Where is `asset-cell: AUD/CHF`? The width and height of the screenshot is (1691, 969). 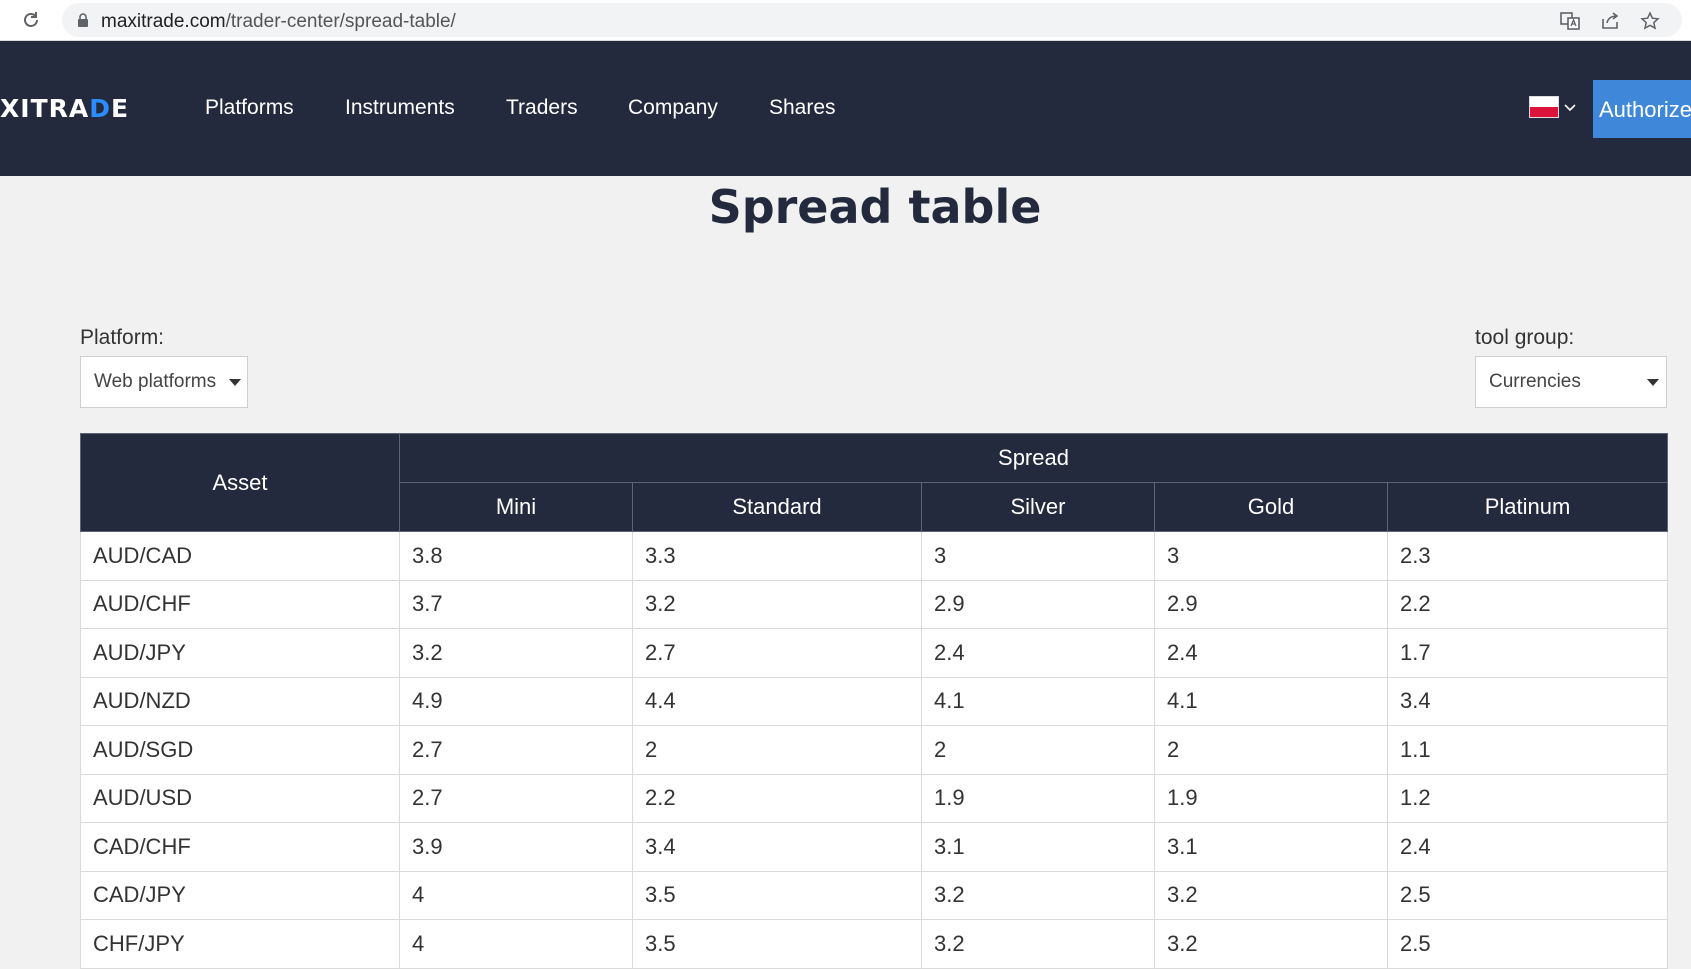 asset-cell: AUD/CHF is located at coordinates (240, 604).